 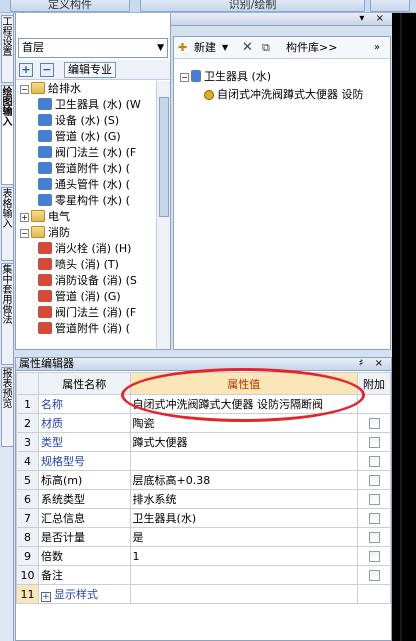 I want to click on property-editor-title: 属性编辑器, so click(x=46, y=363).